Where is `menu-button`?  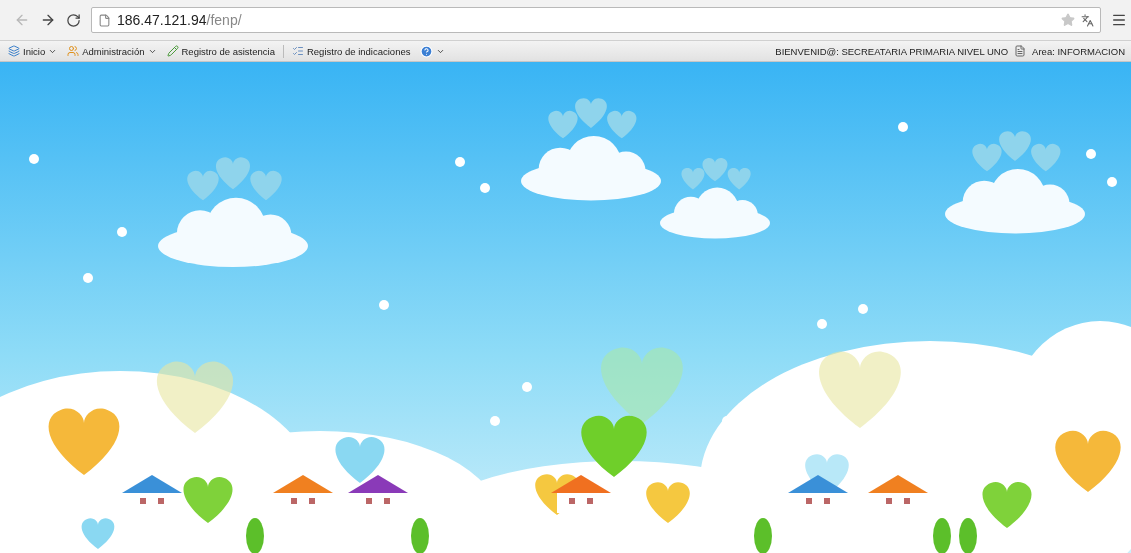 menu-button is located at coordinates (1119, 20).